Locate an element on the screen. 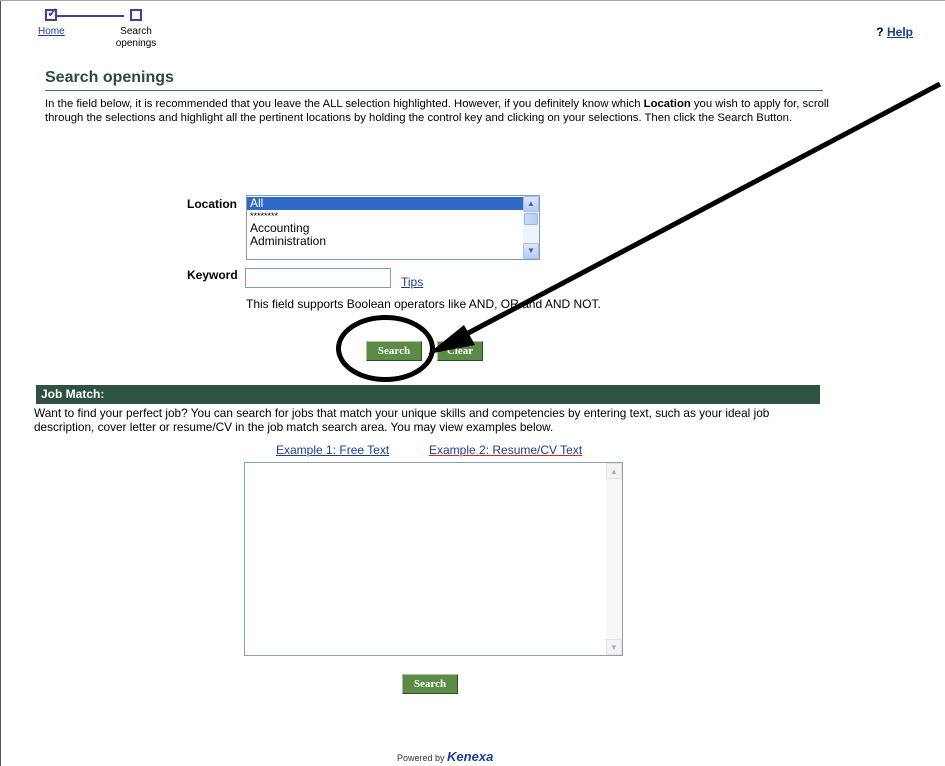  scroll-down-icon: ▼ is located at coordinates (614, 647).